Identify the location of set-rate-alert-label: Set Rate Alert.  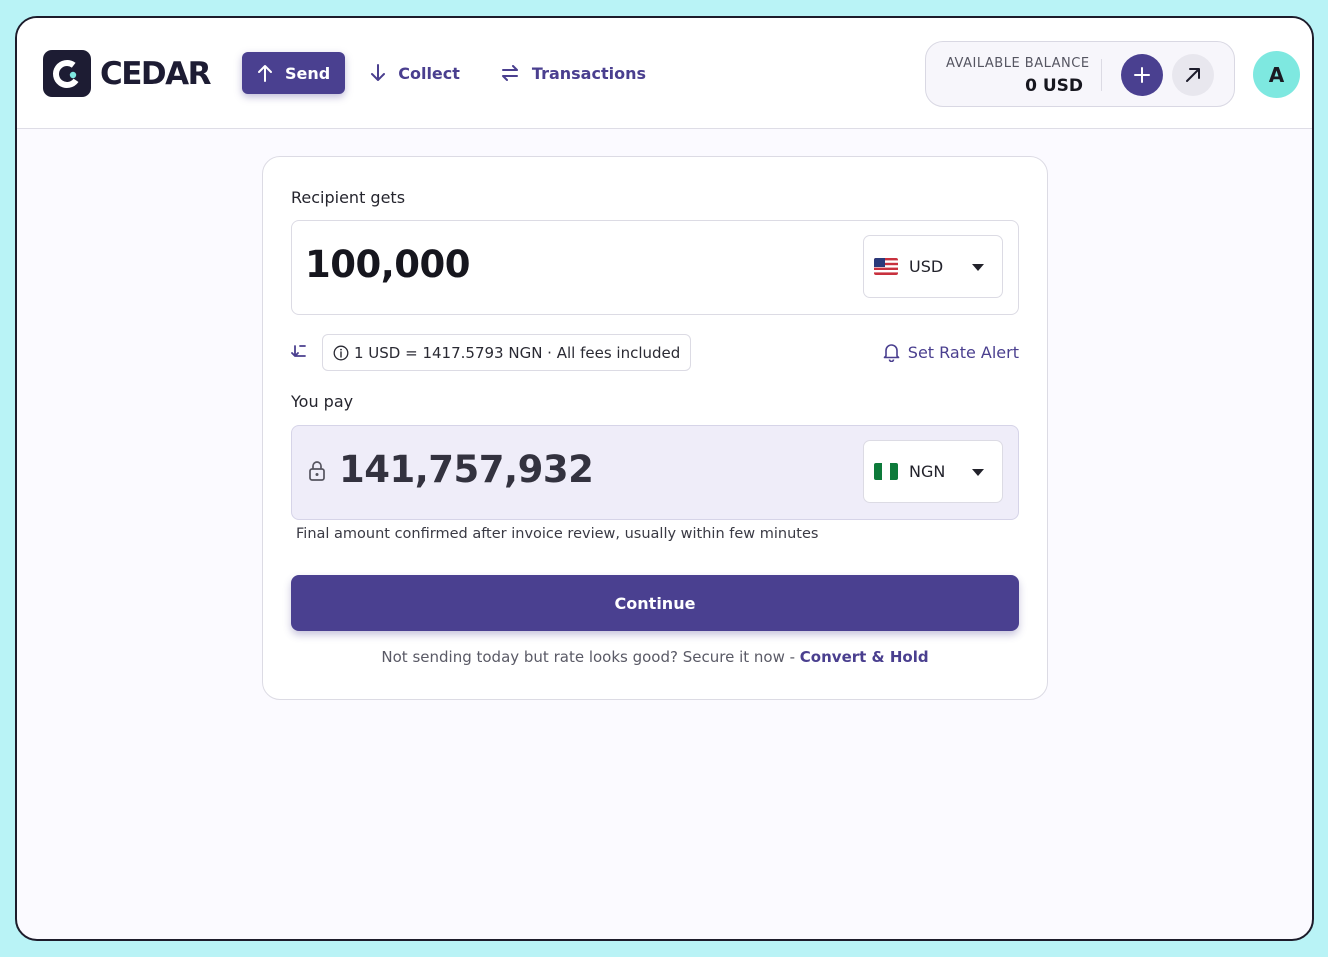
(963, 352).